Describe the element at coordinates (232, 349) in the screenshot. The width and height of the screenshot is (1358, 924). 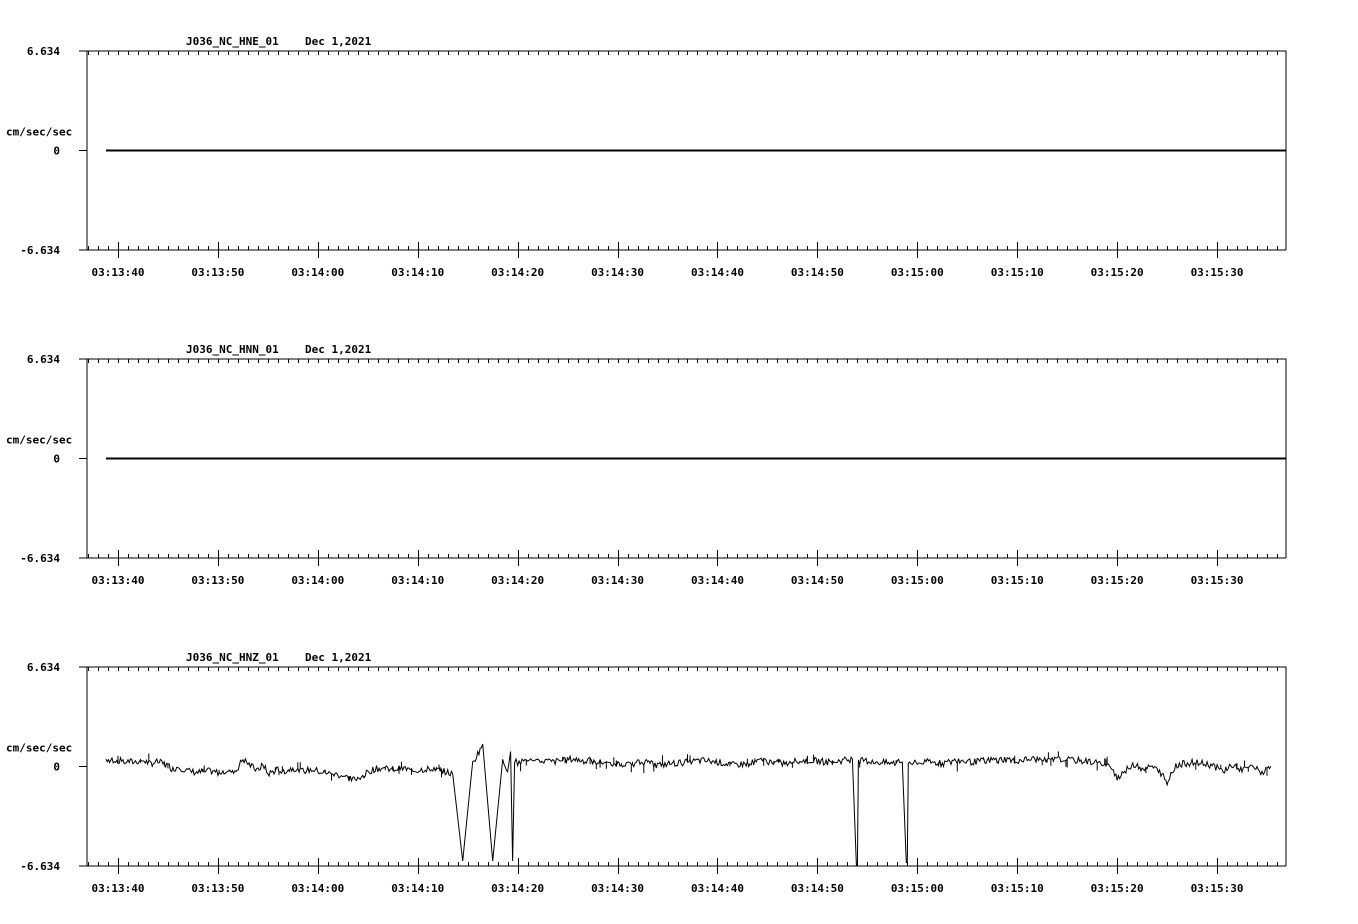
I see `station-label: J036_NC_HNN_01` at that location.